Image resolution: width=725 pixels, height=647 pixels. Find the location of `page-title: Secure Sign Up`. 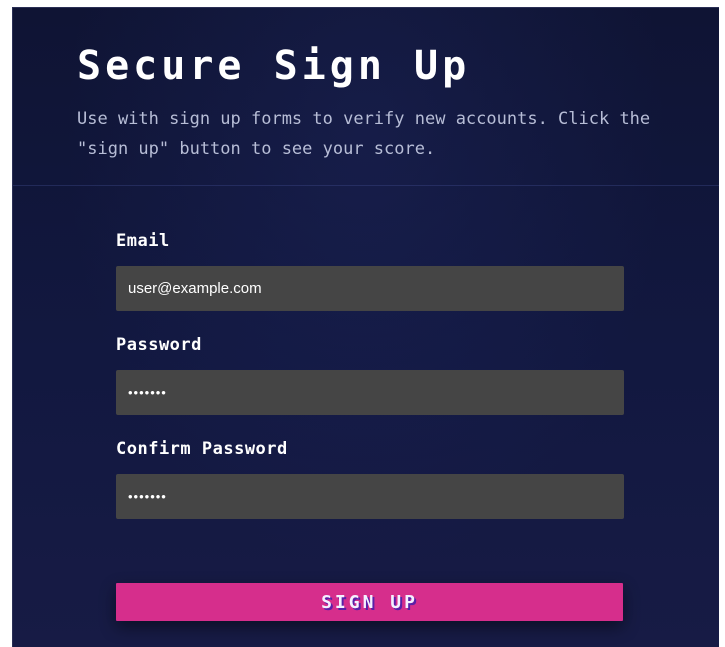

page-title: Secure Sign Up is located at coordinates (274, 66).